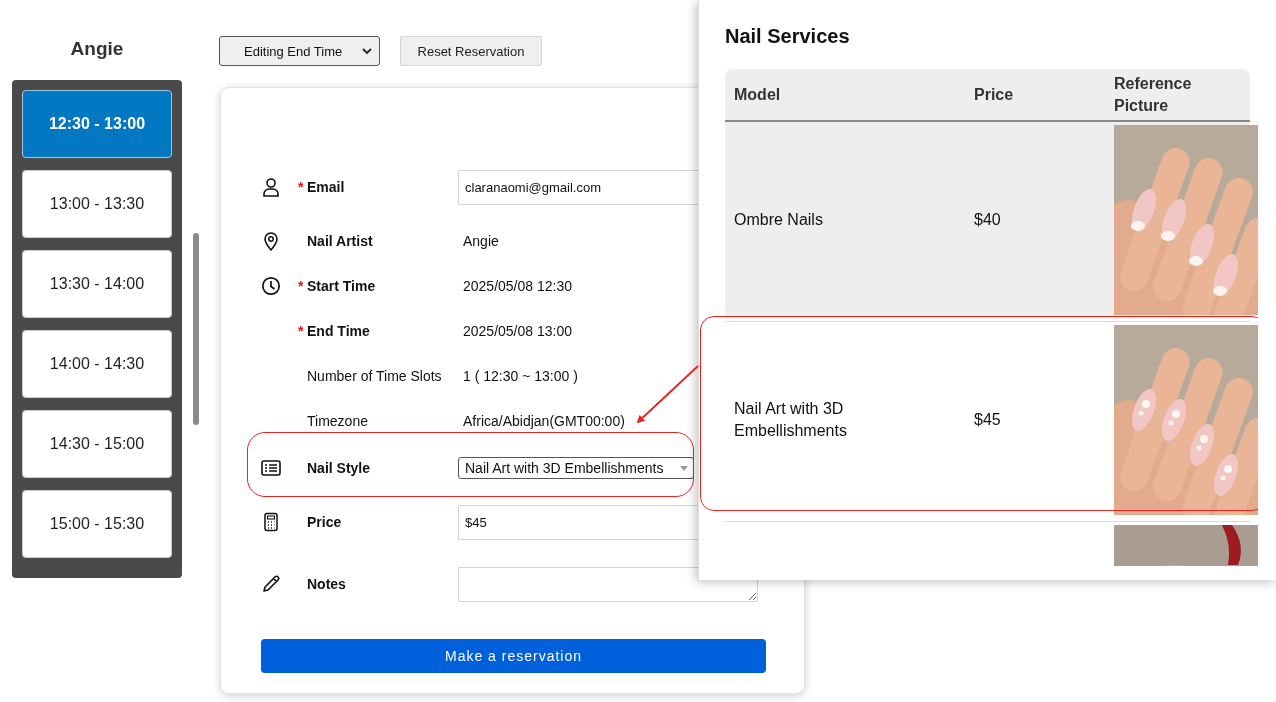 Image resolution: width=1276 pixels, height=702 pixels. Describe the element at coordinates (374, 376) in the screenshot. I see `field-label: Number of Time Slots` at that location.